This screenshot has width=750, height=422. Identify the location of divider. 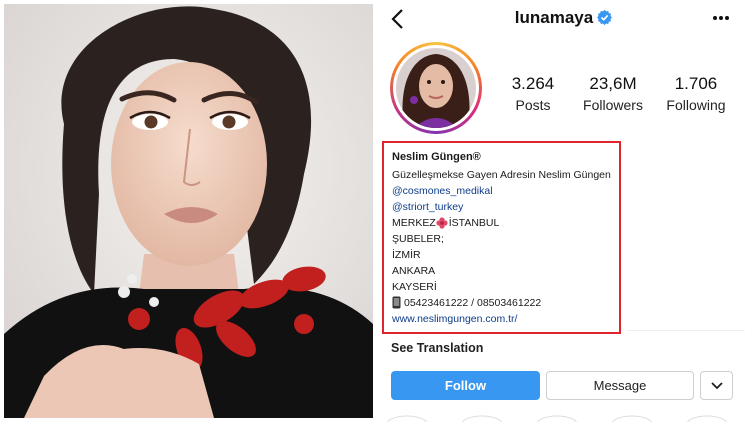
(686, 330).